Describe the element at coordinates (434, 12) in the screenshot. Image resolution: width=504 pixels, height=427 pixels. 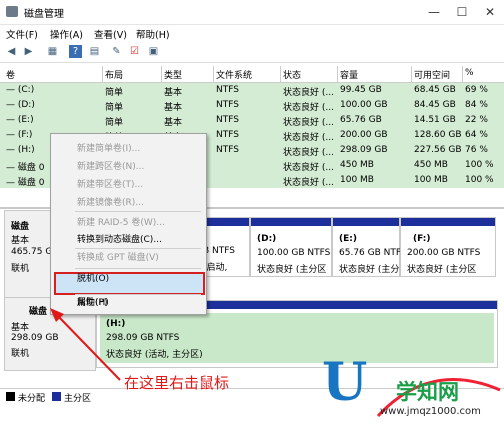
I see `minimize-button: —` at that location.